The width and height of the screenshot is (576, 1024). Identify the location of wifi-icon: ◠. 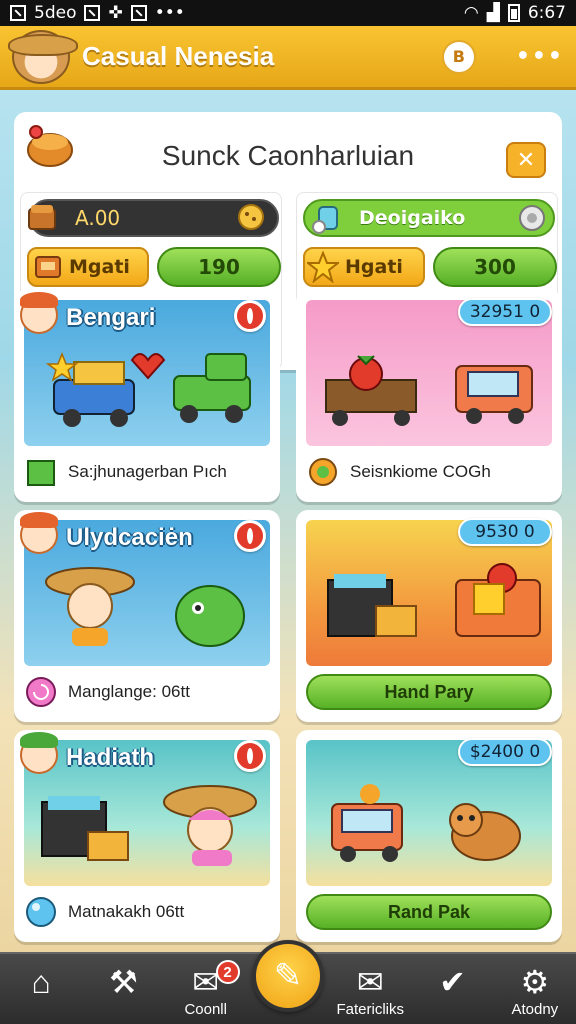
(471, 13).